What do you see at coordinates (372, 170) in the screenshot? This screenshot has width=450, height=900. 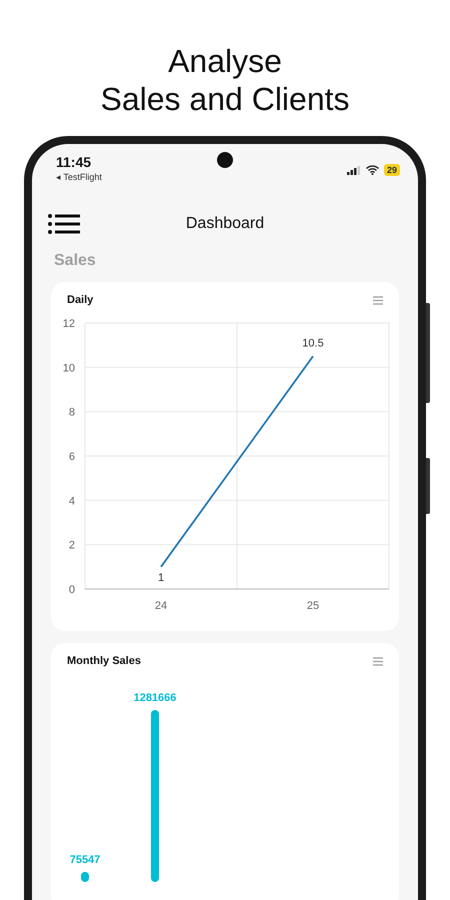 I see `wifi-icon` at bounding box center [372, 170].